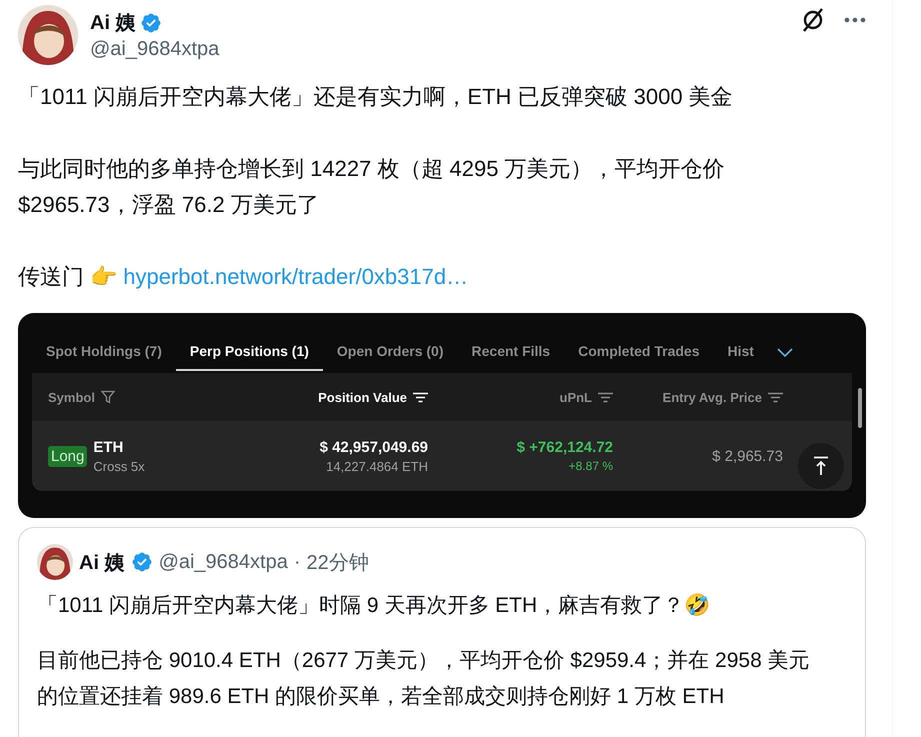  Describe the element at coordinates (376, 97) in the screenshot. I see `post-text: 「1011 闪崩后开空内幕大佬」还是有实力啊，ETH 已反弹突破 3000 美金` at that location.